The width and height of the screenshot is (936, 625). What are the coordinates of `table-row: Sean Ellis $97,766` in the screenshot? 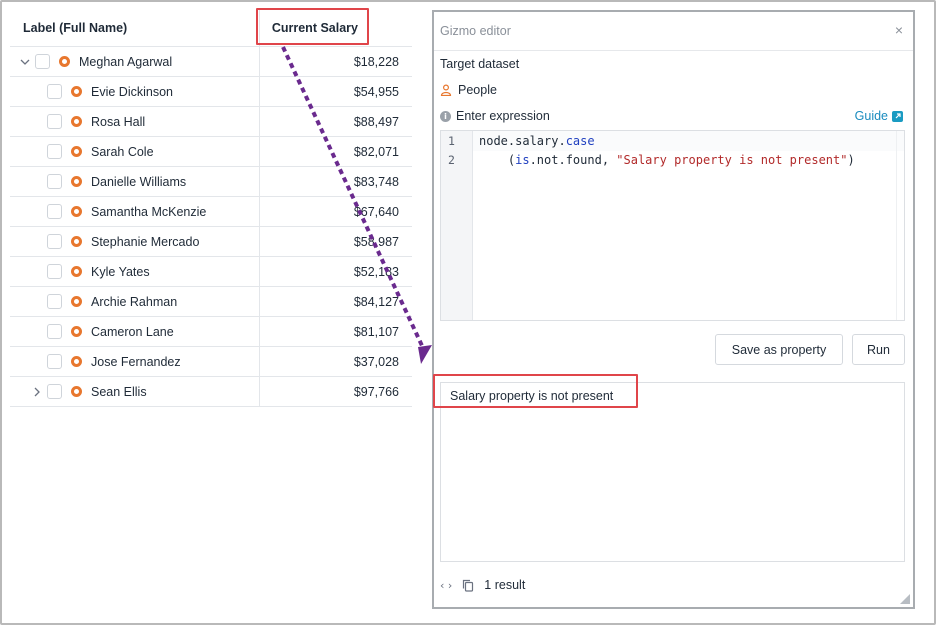 It's located at (211, 392).